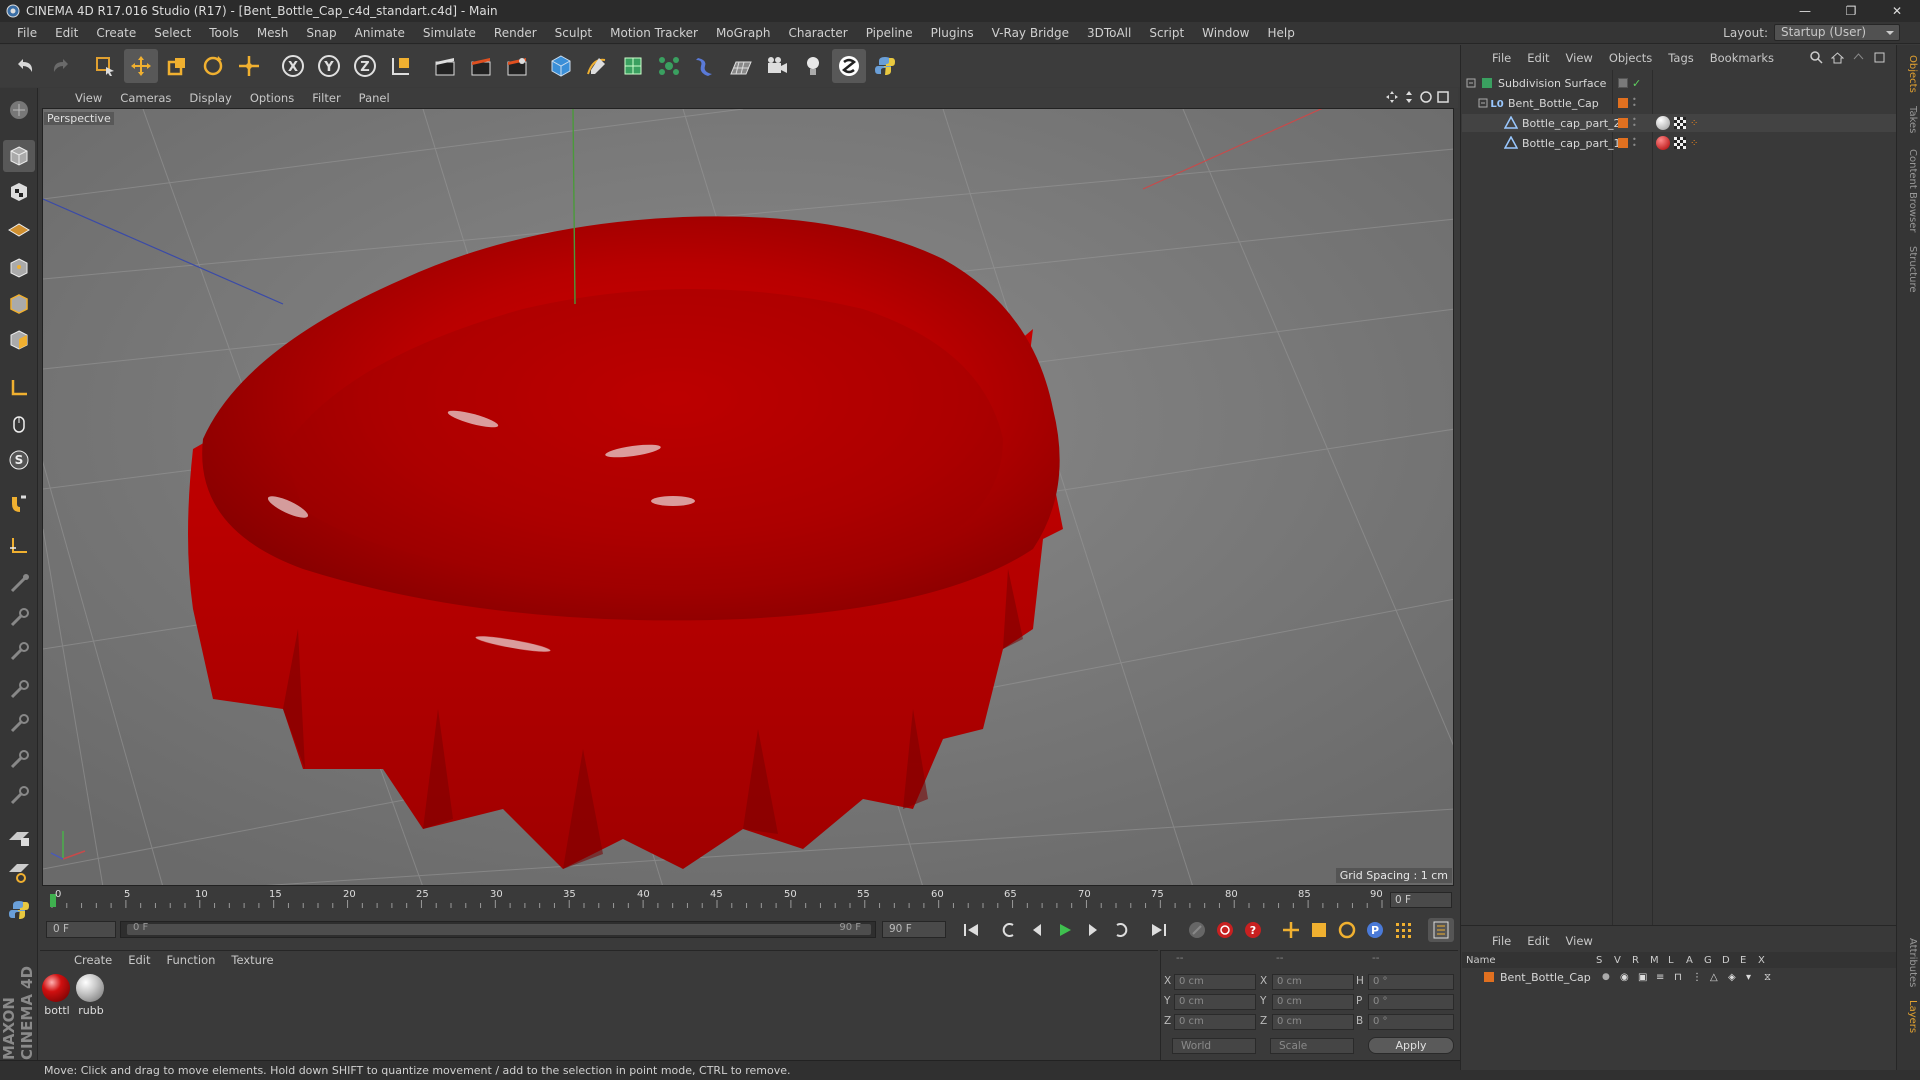 Image resolution: width=1920 pixels, height=1080 pixels. What do you see at coordinates (1908, 120) in the screenshot?
I see `tab-takes: Takes` at bounding box center [1908, 120].